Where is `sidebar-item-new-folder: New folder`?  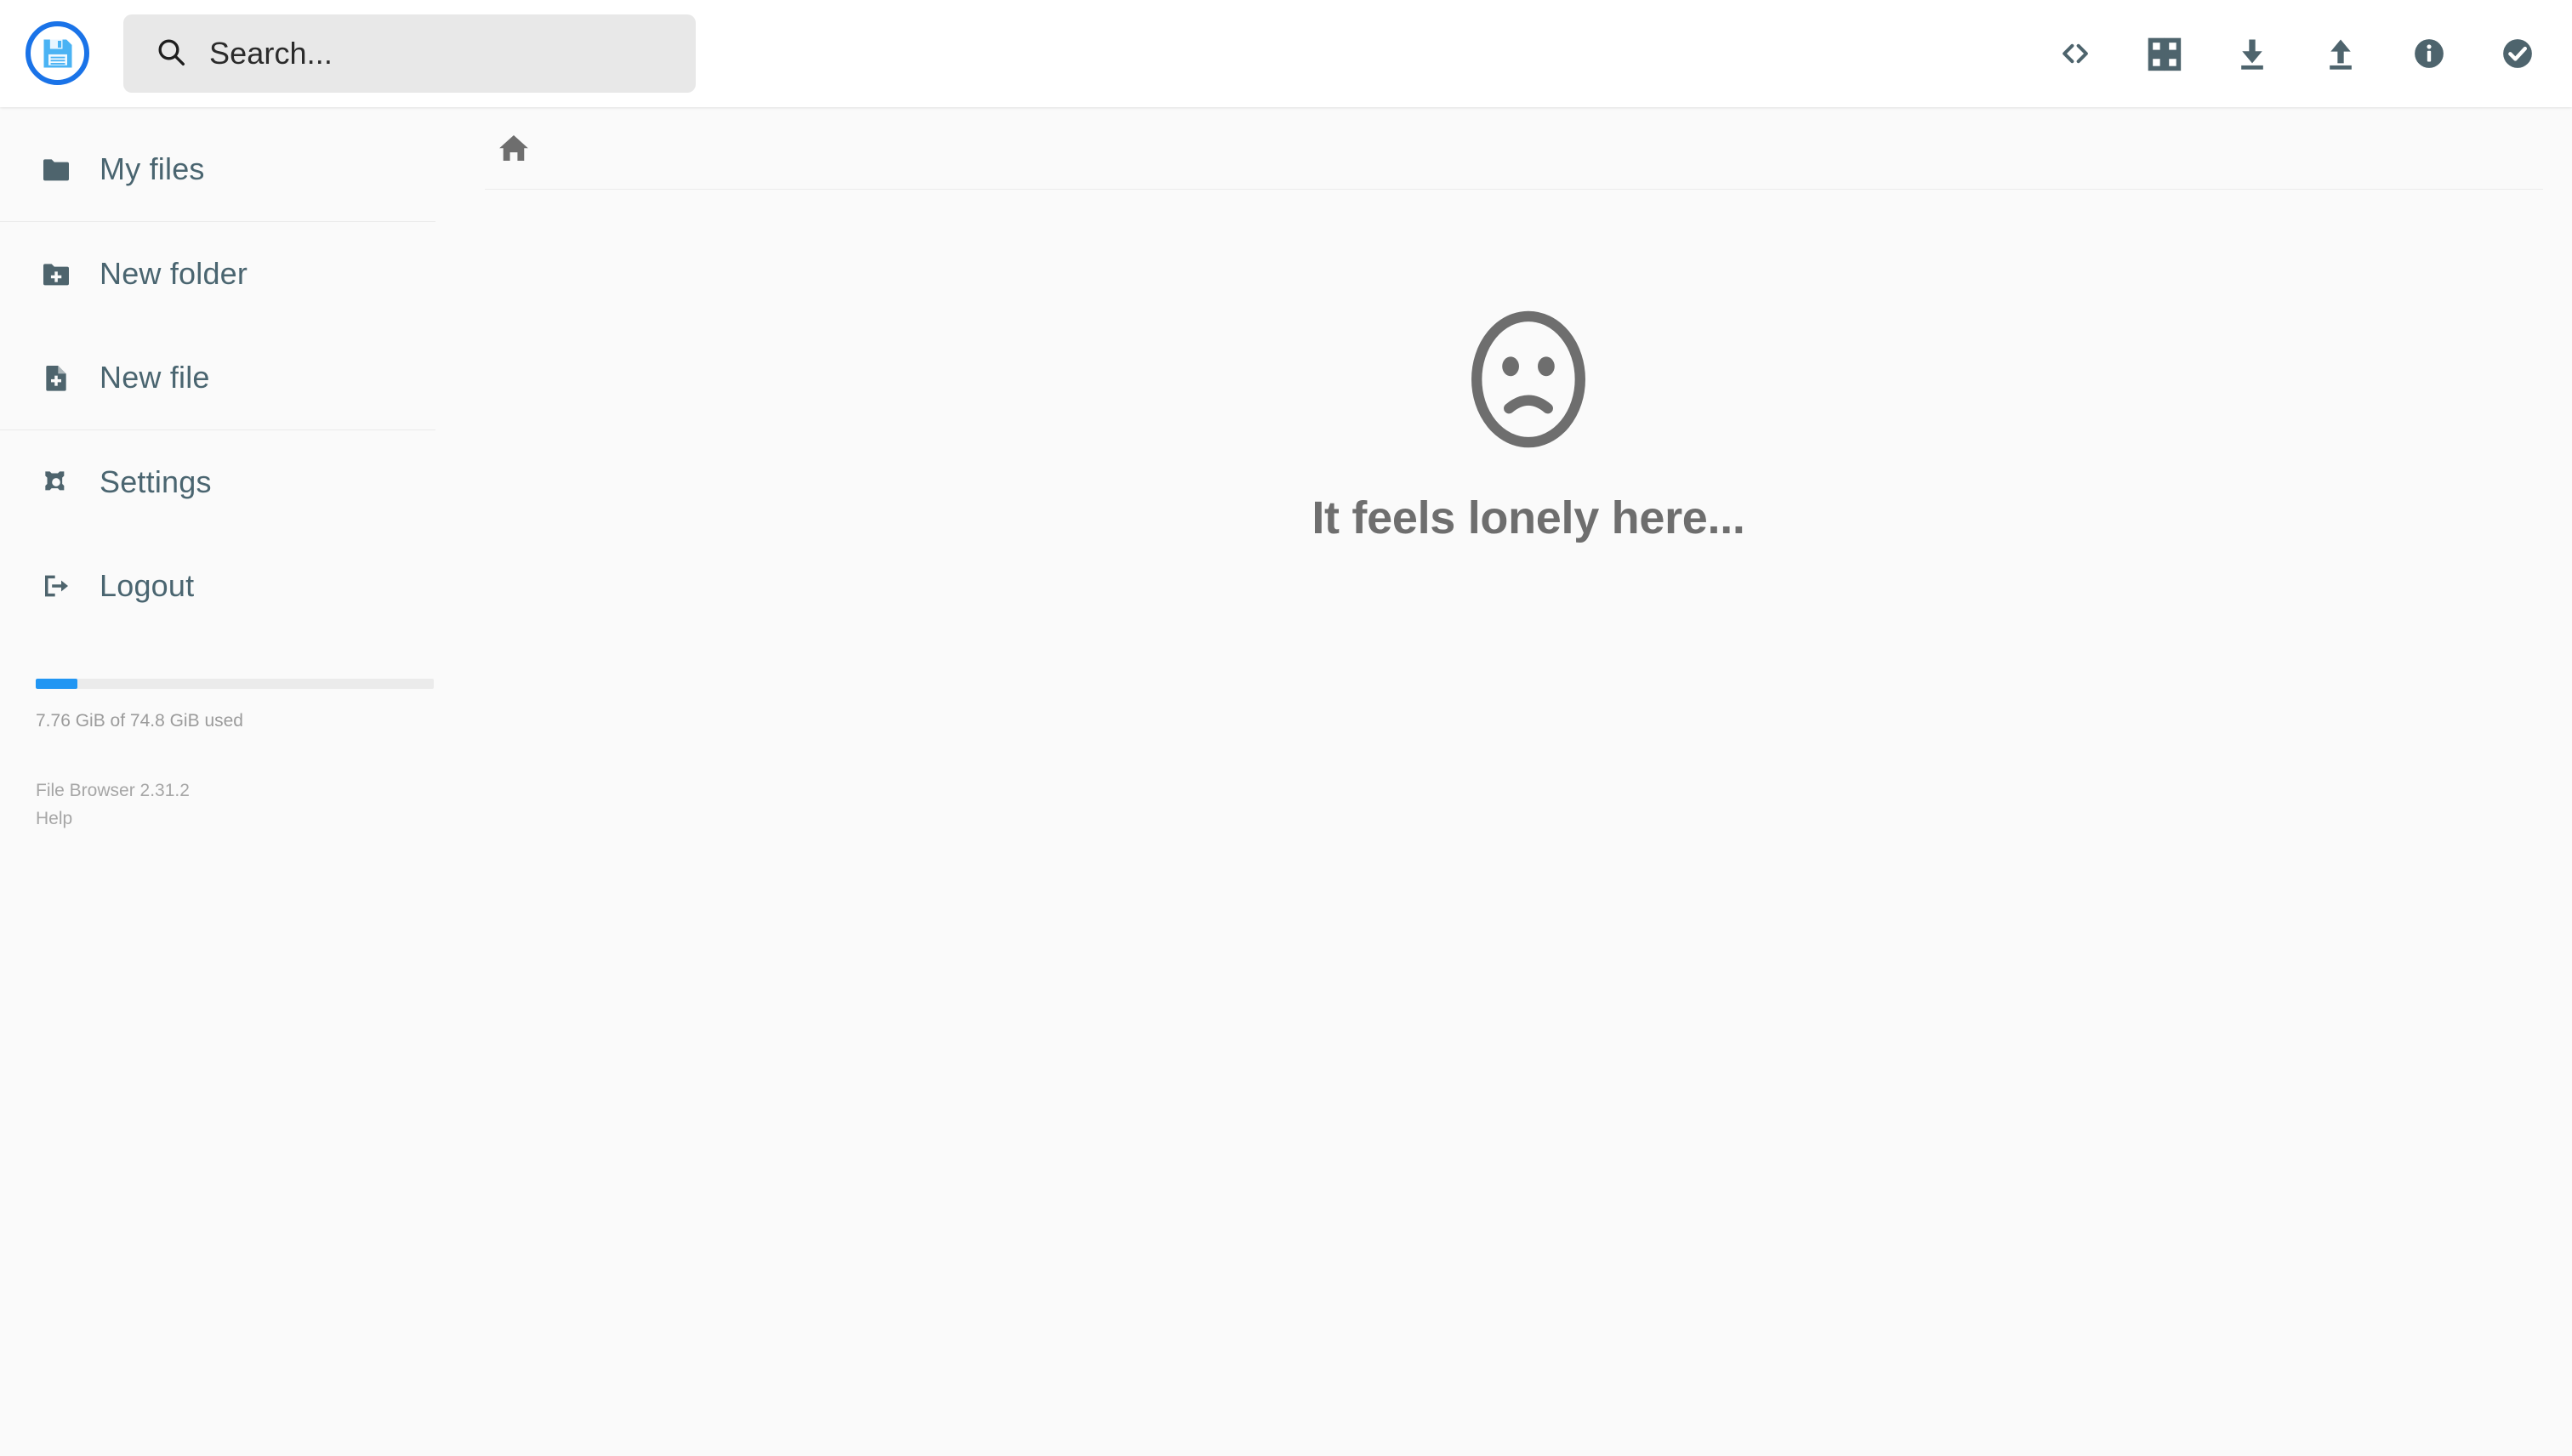
sidebar-item-new-folder: New folder is located at coordinates (243, 274).